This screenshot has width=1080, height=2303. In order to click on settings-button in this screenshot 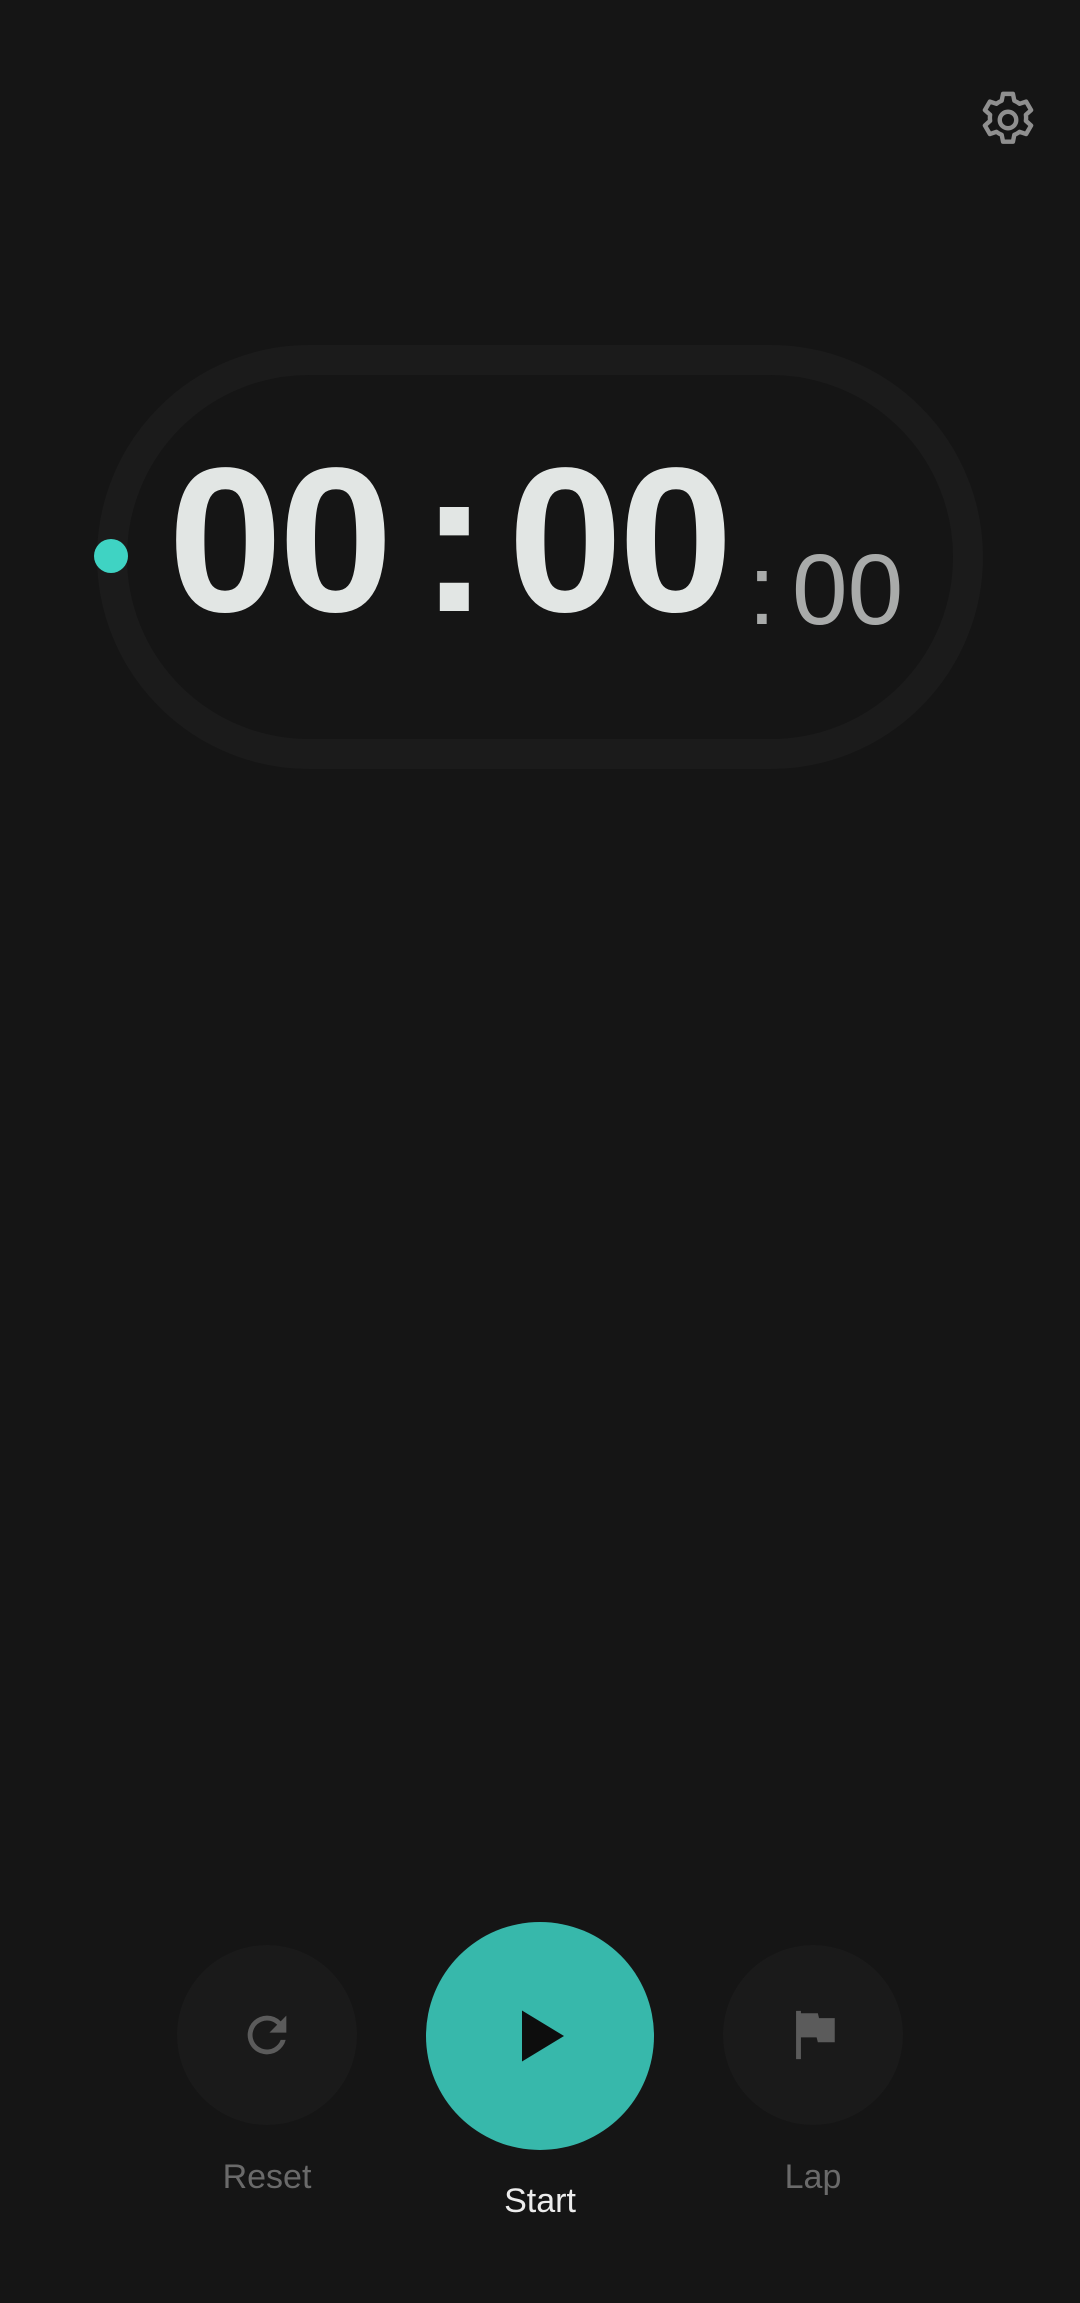, I will do `click(1008, 120)`.